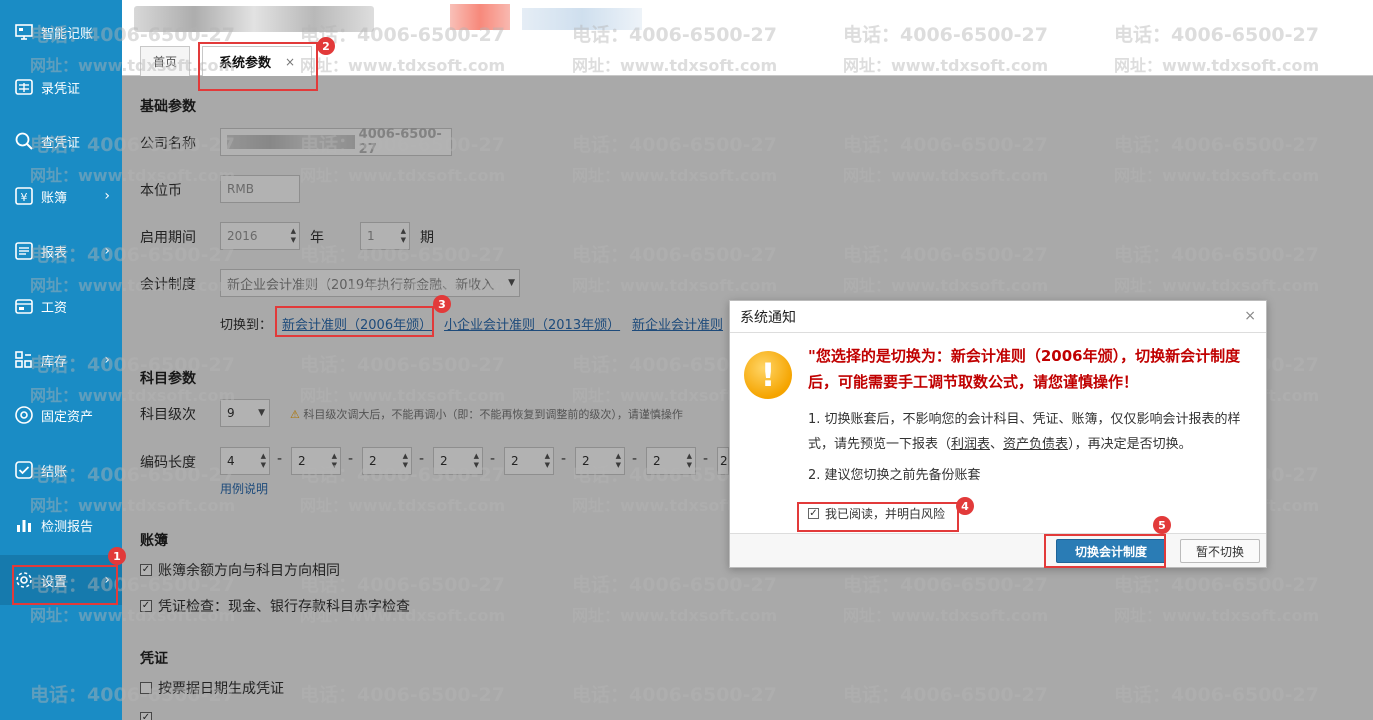  Describe the element at coordinates (326, 46) in the screenshot. I see `annotation-badge-2: 2` at that location.